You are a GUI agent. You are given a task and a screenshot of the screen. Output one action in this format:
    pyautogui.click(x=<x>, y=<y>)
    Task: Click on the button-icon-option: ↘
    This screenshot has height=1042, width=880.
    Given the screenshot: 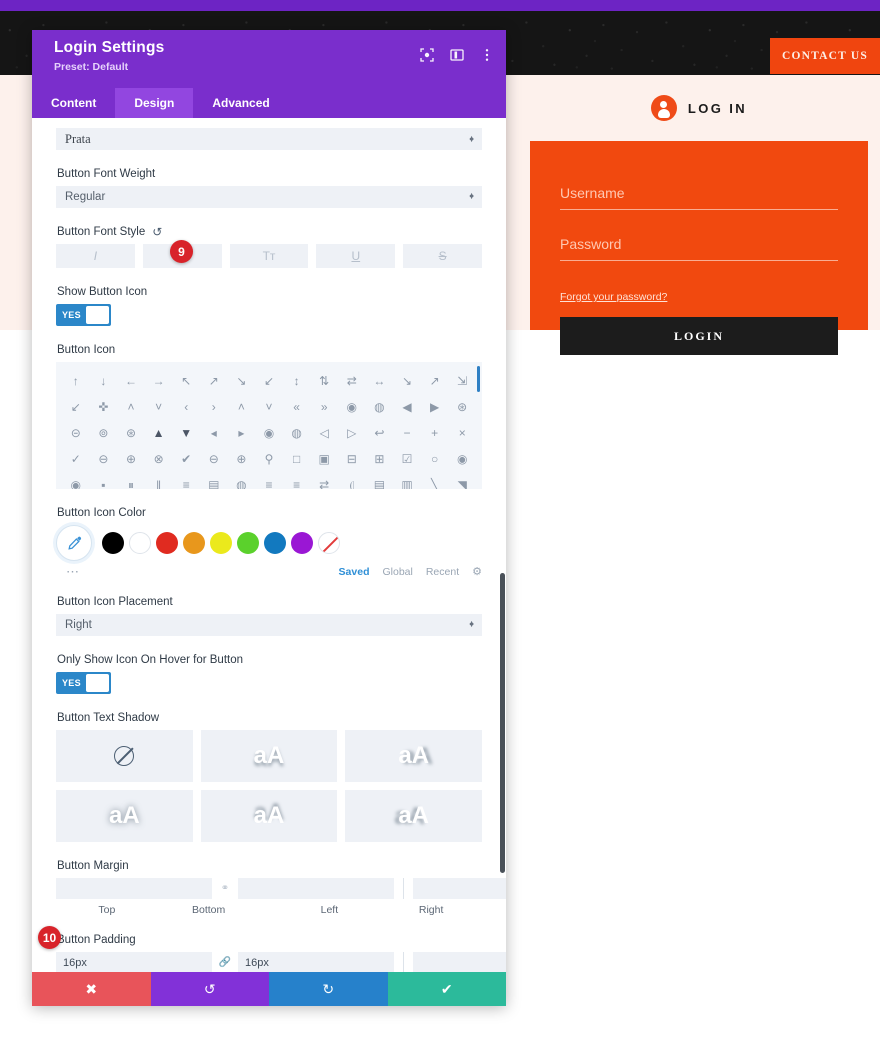 What is the action you would take?
    pyautogui.click(x=242, y=381)
    